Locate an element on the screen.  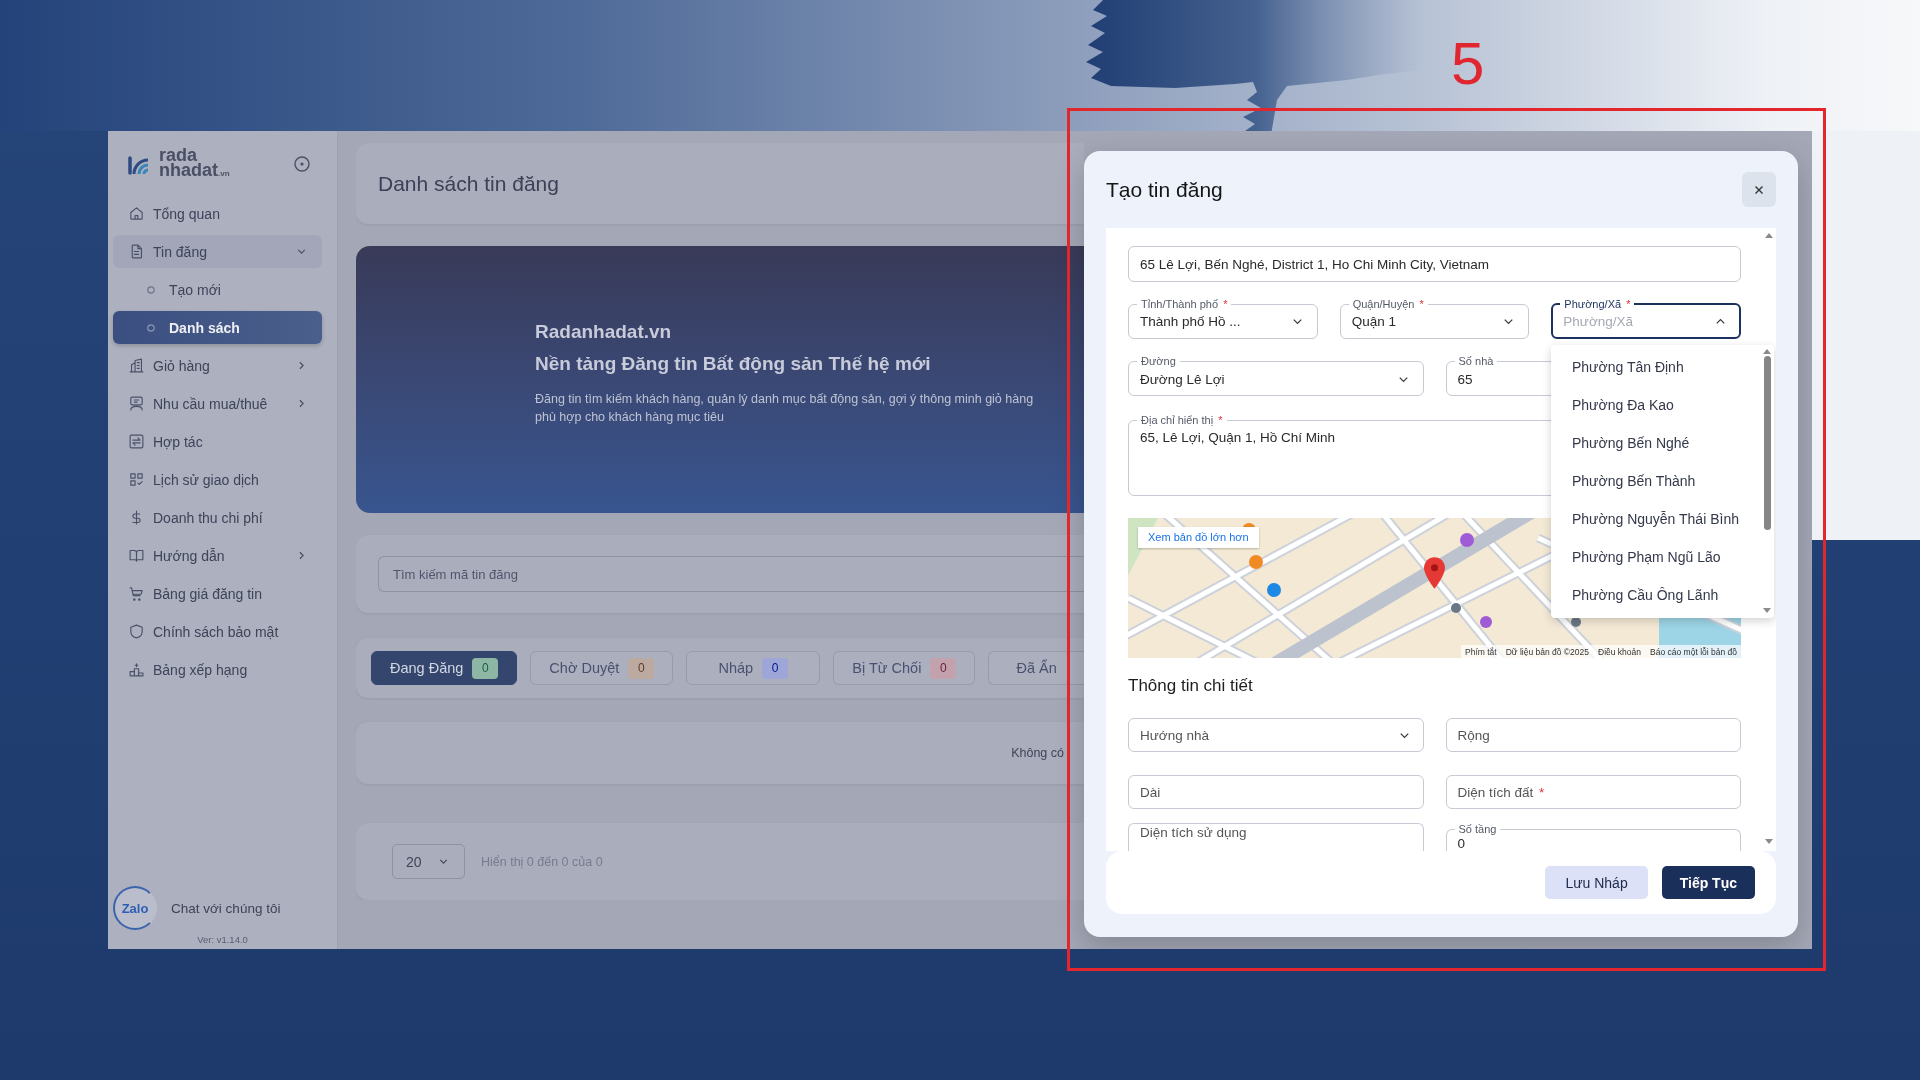
nav-item: Tin đăng is located at coordinates (217, 251).